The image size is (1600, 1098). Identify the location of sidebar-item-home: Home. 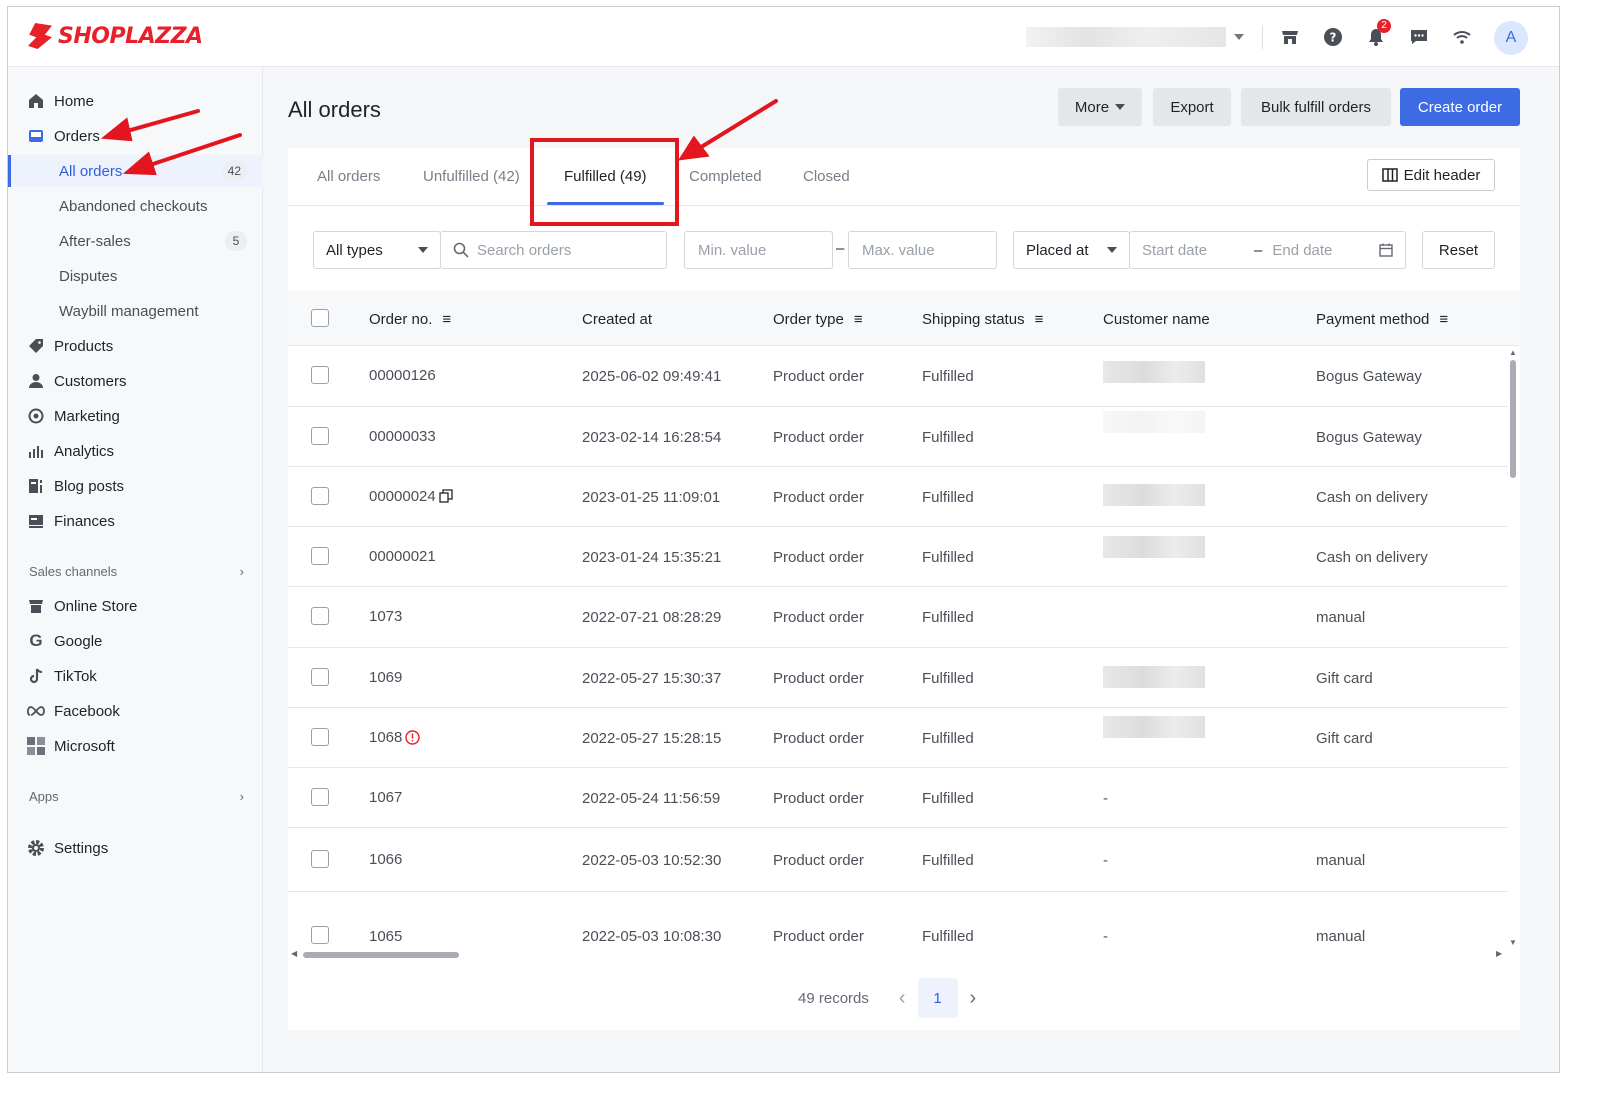
(135, 101).